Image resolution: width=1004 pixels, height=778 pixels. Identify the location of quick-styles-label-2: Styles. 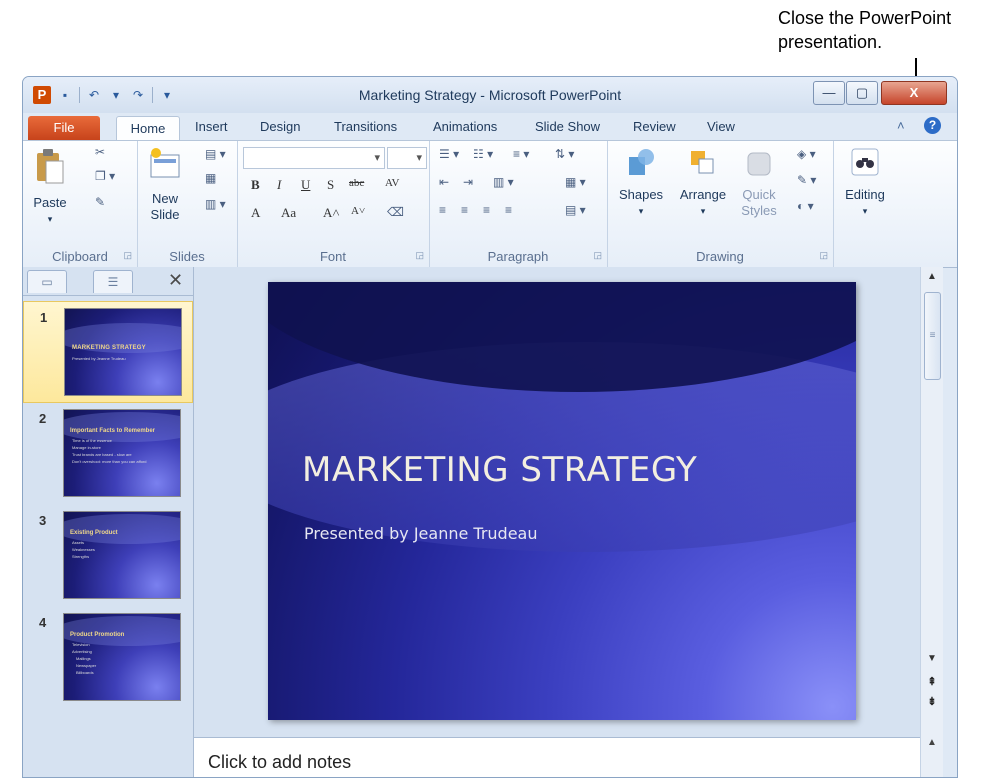
(759, 210).